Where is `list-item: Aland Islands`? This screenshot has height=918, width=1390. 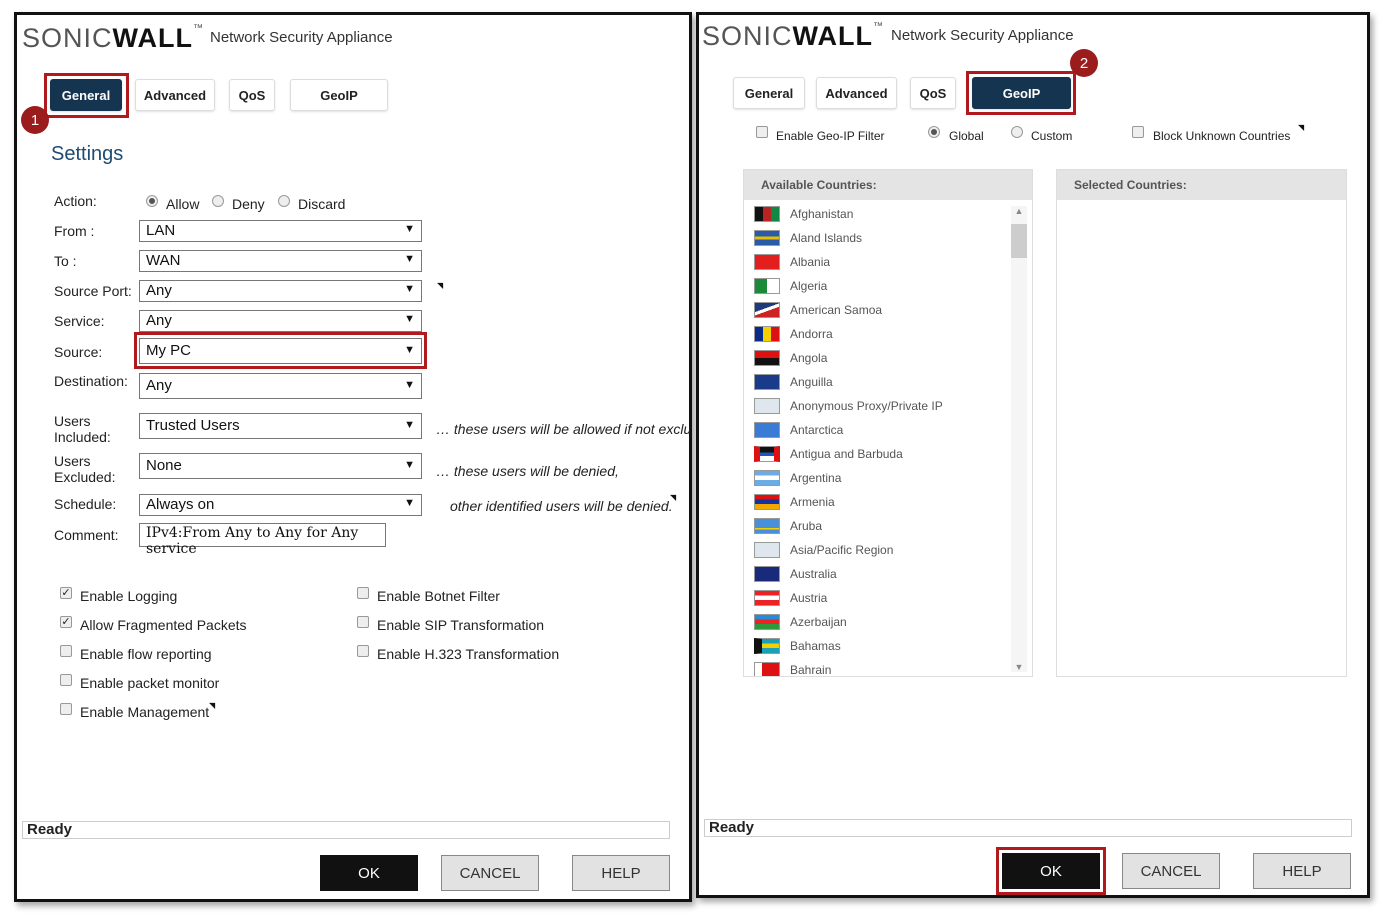
list-item: Aland Islands is located at coordinates (808, 238).